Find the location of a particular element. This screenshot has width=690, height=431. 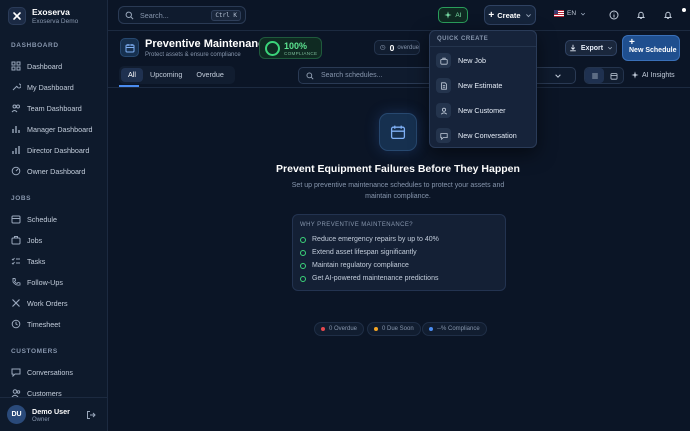

user-icon is located at coordinates (443, 110).